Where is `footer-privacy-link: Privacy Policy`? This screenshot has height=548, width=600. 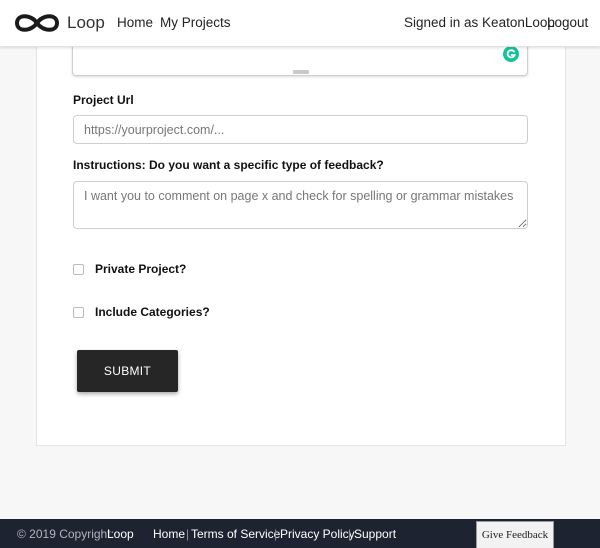 footer-privacy-link: Privacy Policy is located at coordinates (317, 534).